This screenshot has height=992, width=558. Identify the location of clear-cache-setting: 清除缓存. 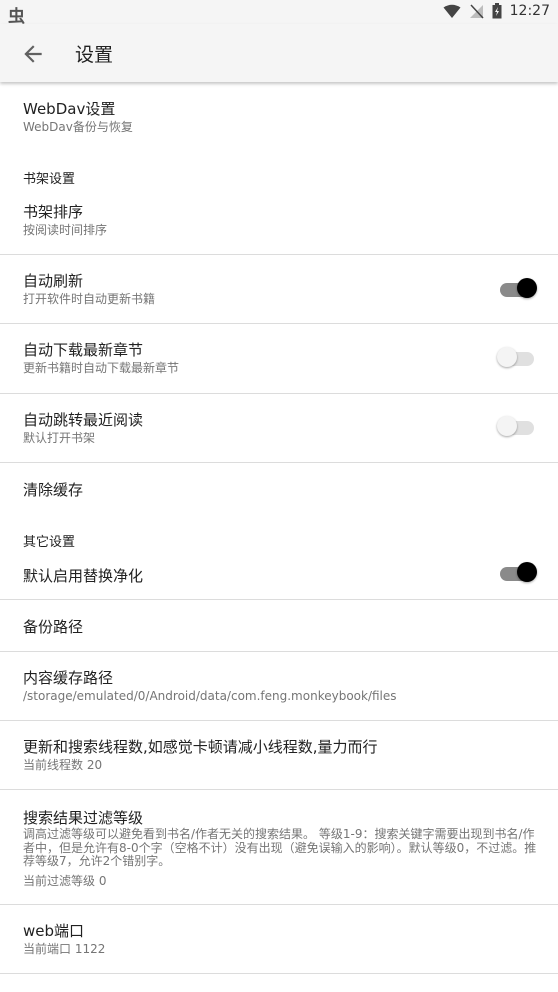
(279, 488).